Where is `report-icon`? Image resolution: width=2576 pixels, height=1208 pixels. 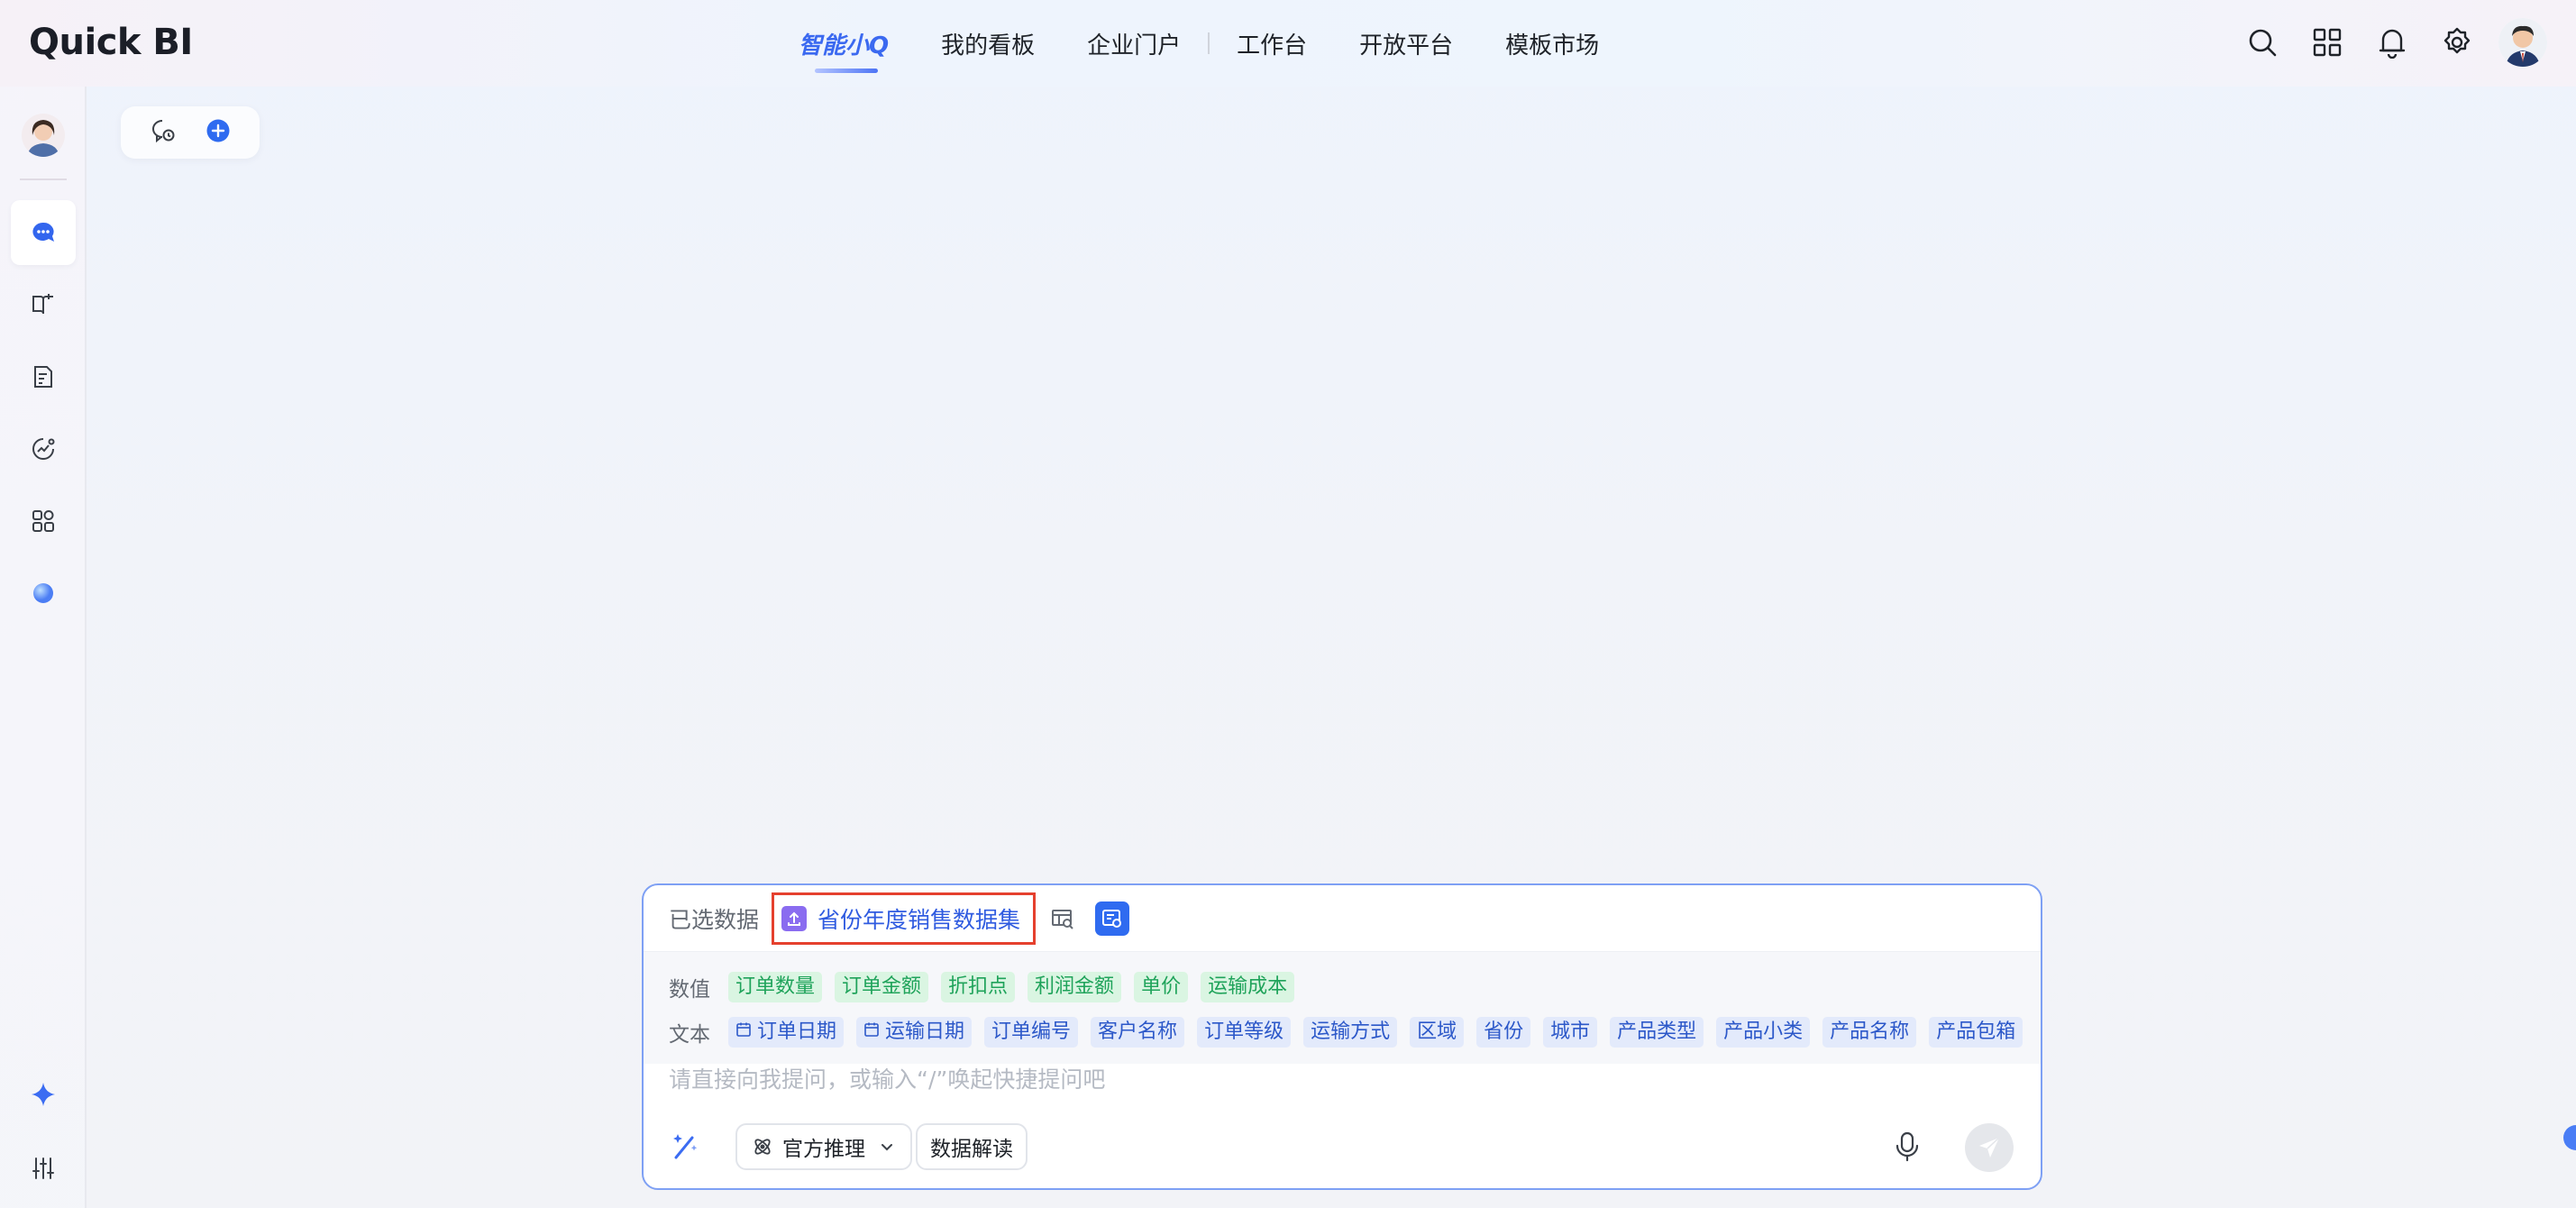
report-icon is located at coordinates (43, 377).